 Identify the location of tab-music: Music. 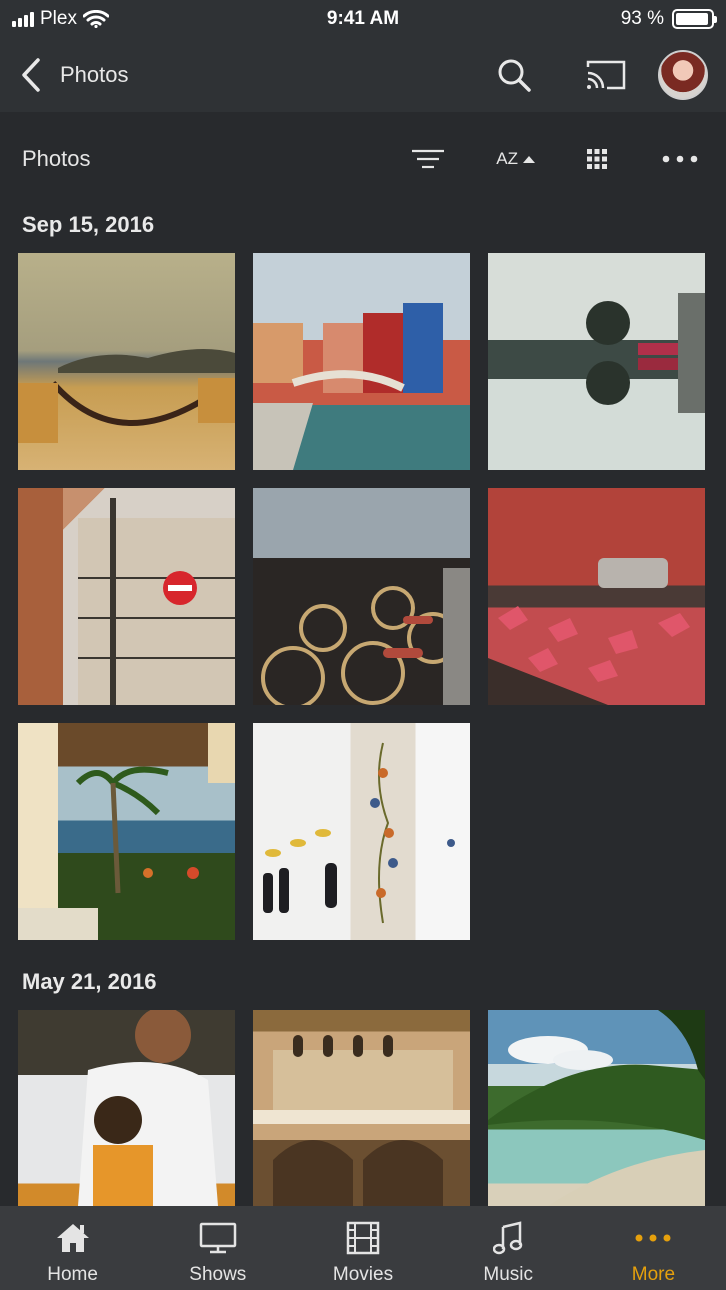
(508, 1248).